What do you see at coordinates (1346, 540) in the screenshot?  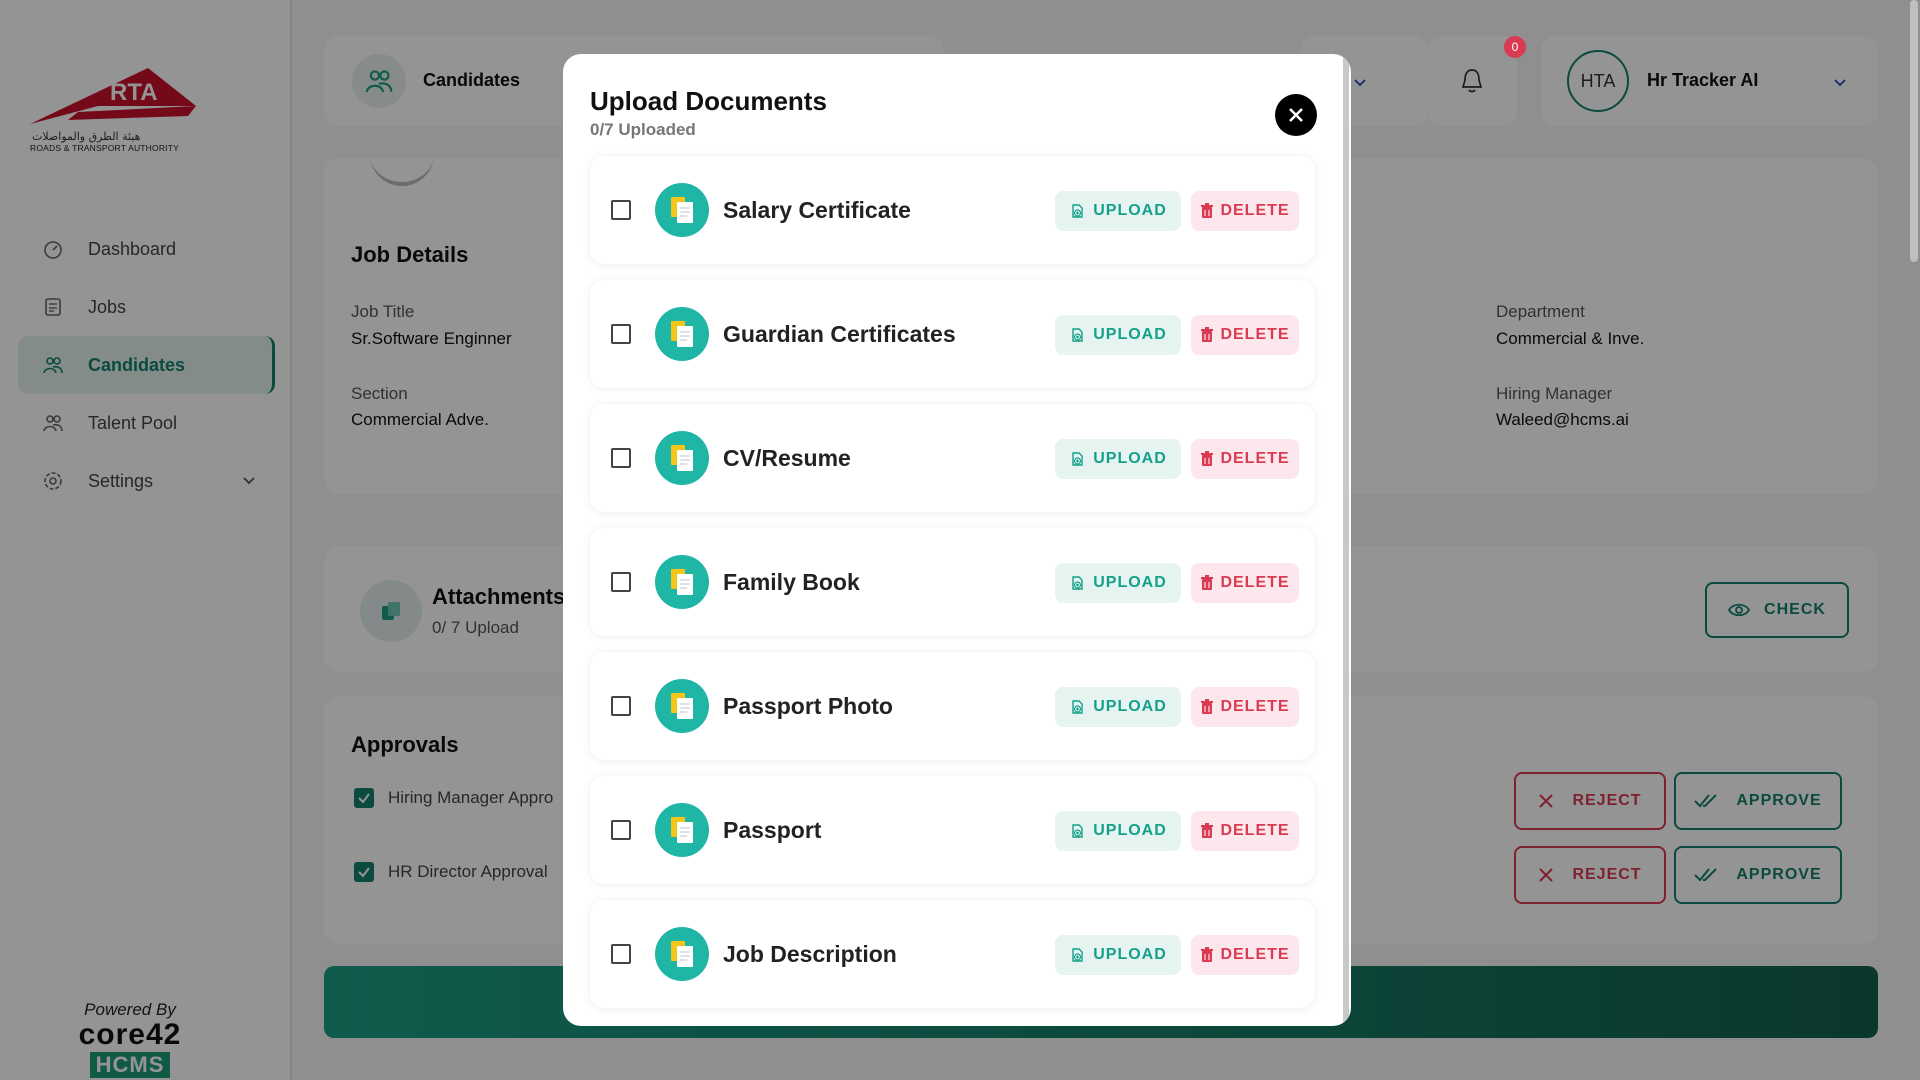 I see `modal-scrollbar` at bounding box center [1346, 540].